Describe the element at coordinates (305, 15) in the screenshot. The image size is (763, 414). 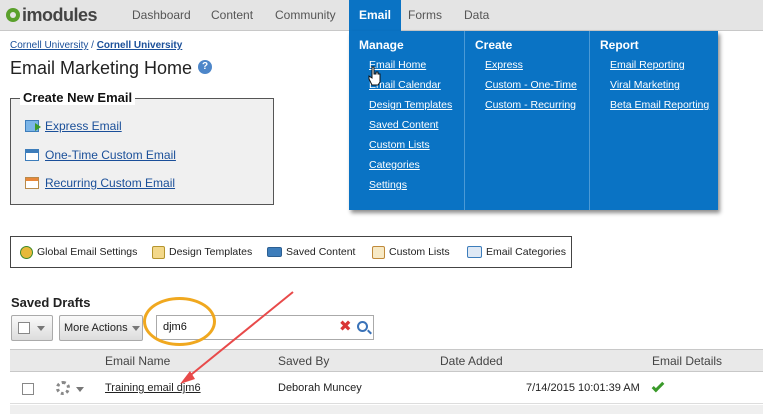
I see `nav-community: Community` at that location.